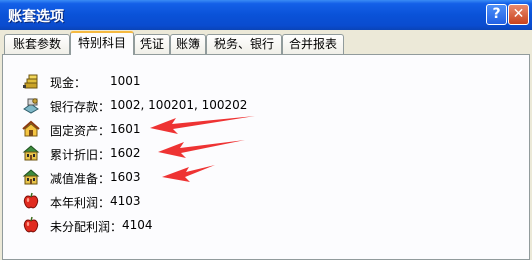 The height and width of the screenshot is (260, 532). I want to click on tab-special-accounts: 特别科目, so click(102, 43).